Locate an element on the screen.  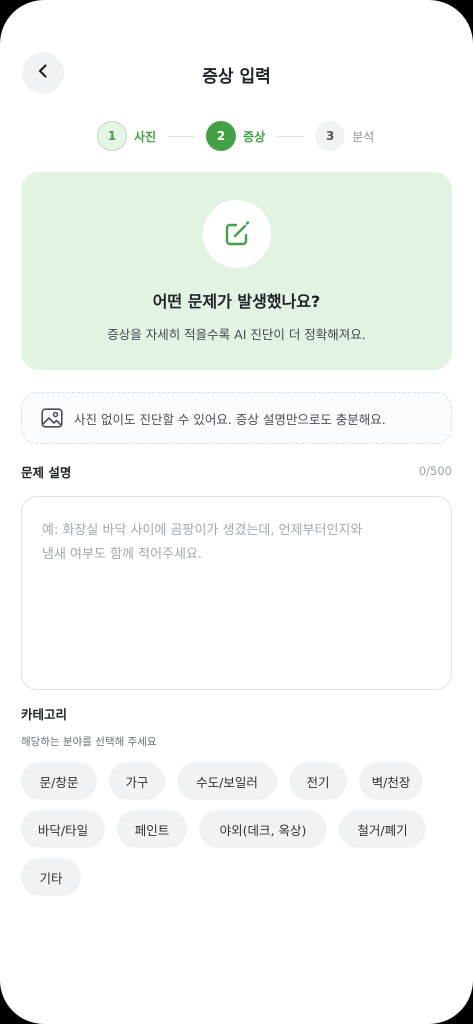
category-subtitle: 해당하는 분야를 선택해 주세요 is located at coordinates (89, 742).